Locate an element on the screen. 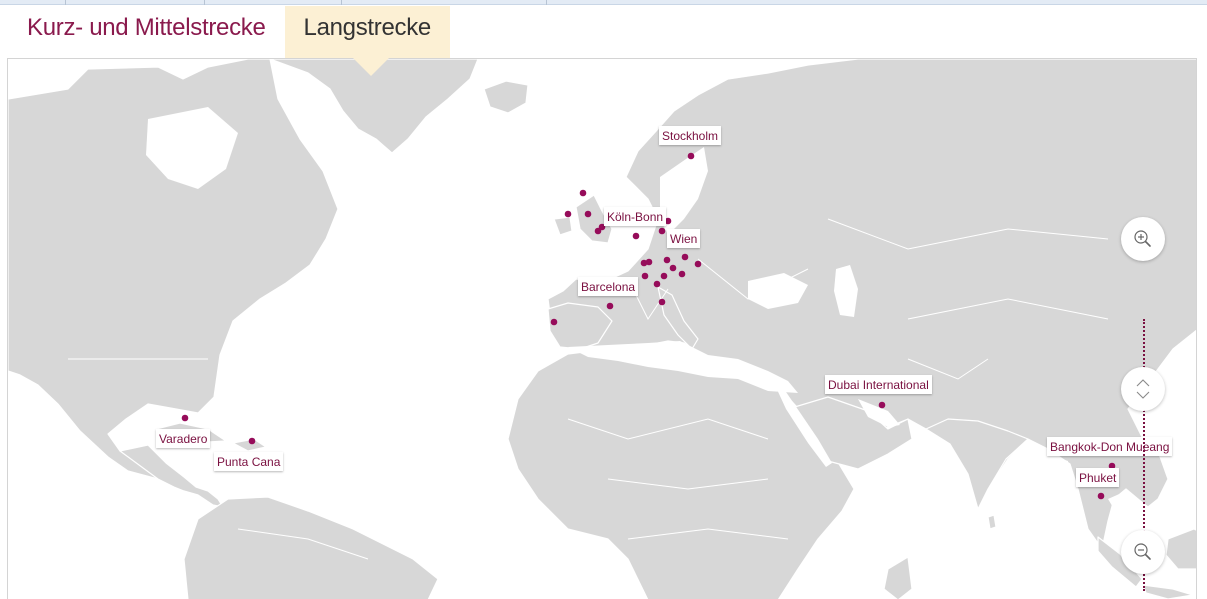 The image size is (1207, 599). land-madagascar is located at coordinates (898, 577).